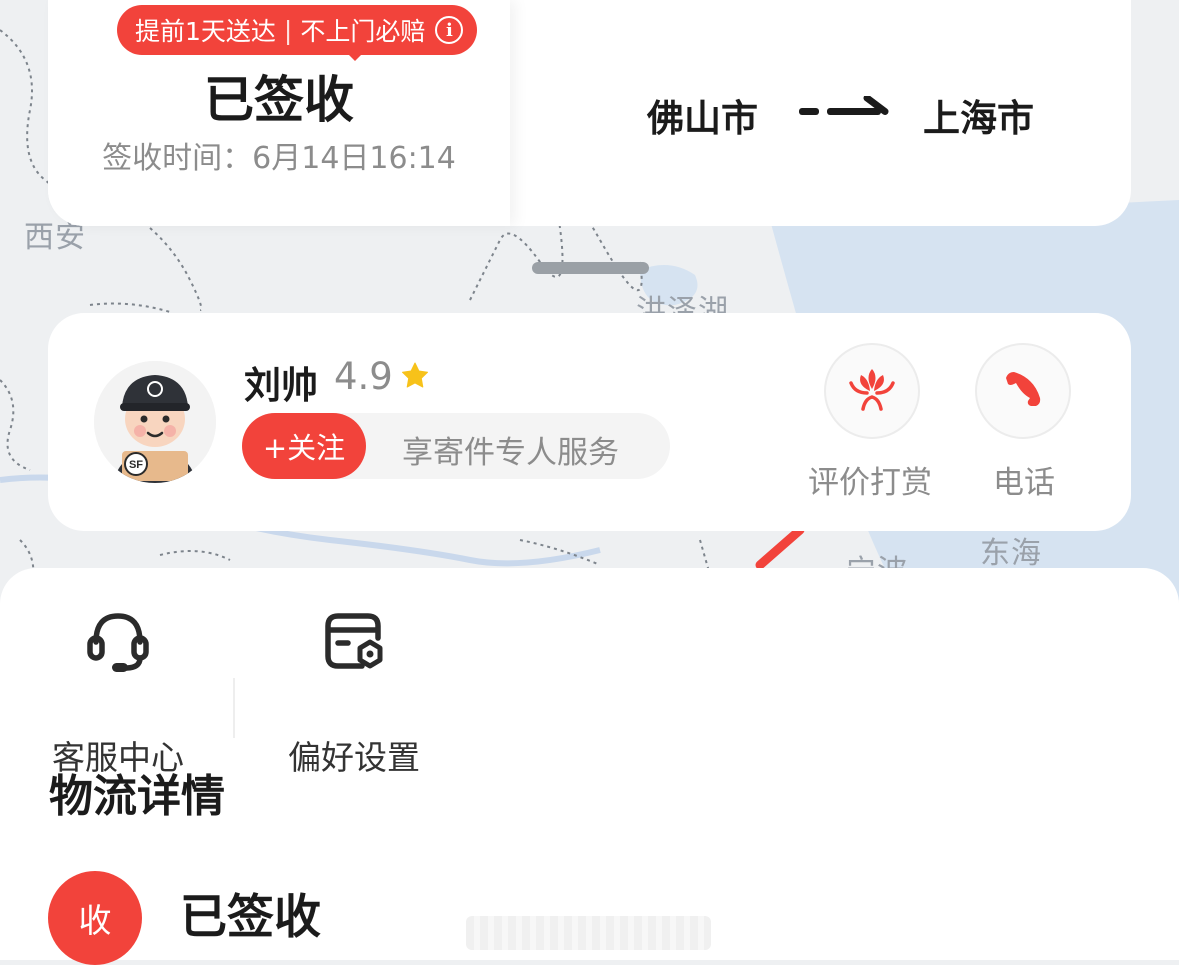 This screenshot has height=965, width=1179. Describe the element at coordinates (978, 118) in the screenshot. I see `destination-city: 上海市` at that location.